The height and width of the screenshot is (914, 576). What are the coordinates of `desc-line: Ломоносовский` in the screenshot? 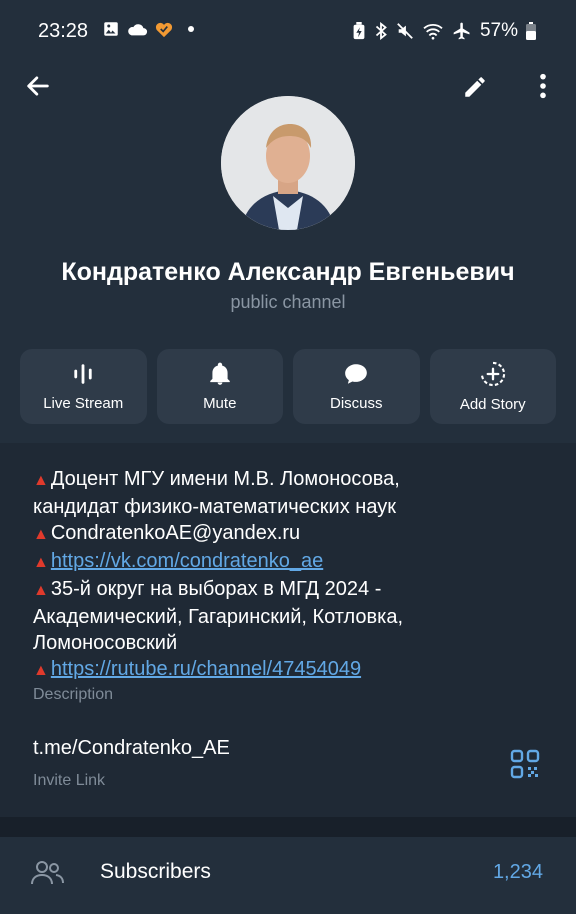 It's located at (105, 643).